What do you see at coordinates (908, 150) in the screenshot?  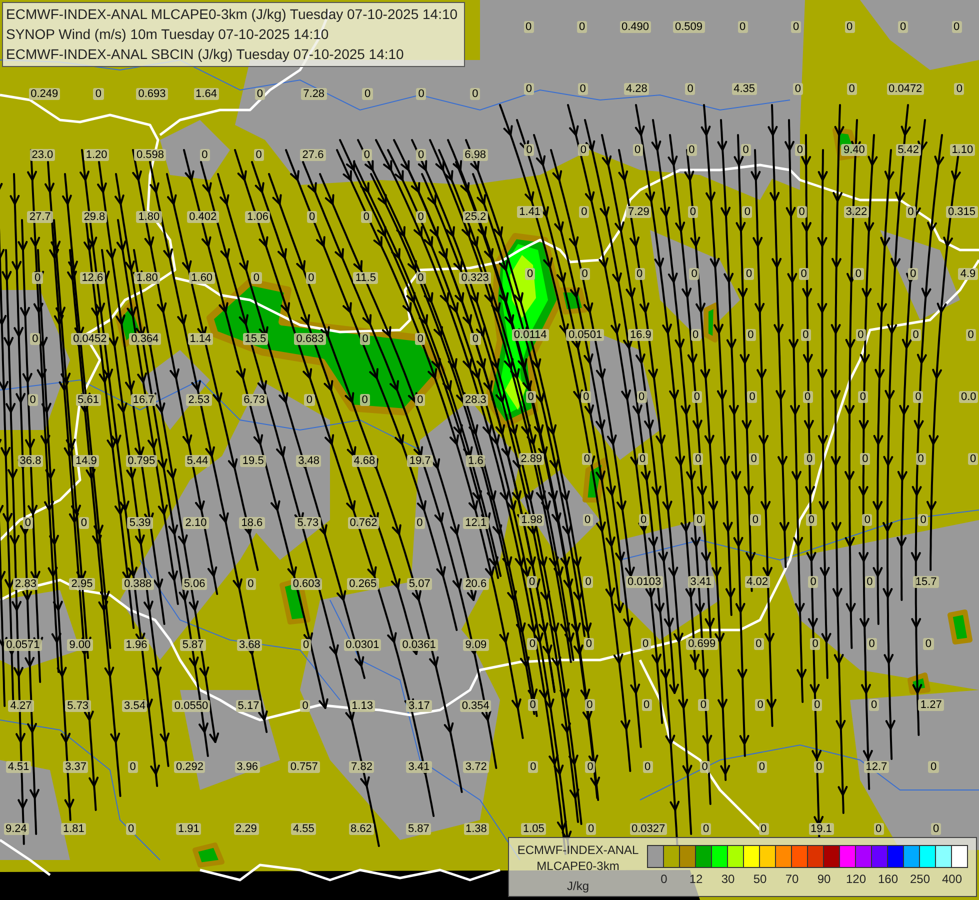 I see `station-value: 5.42` at bounding box center [908, 150].